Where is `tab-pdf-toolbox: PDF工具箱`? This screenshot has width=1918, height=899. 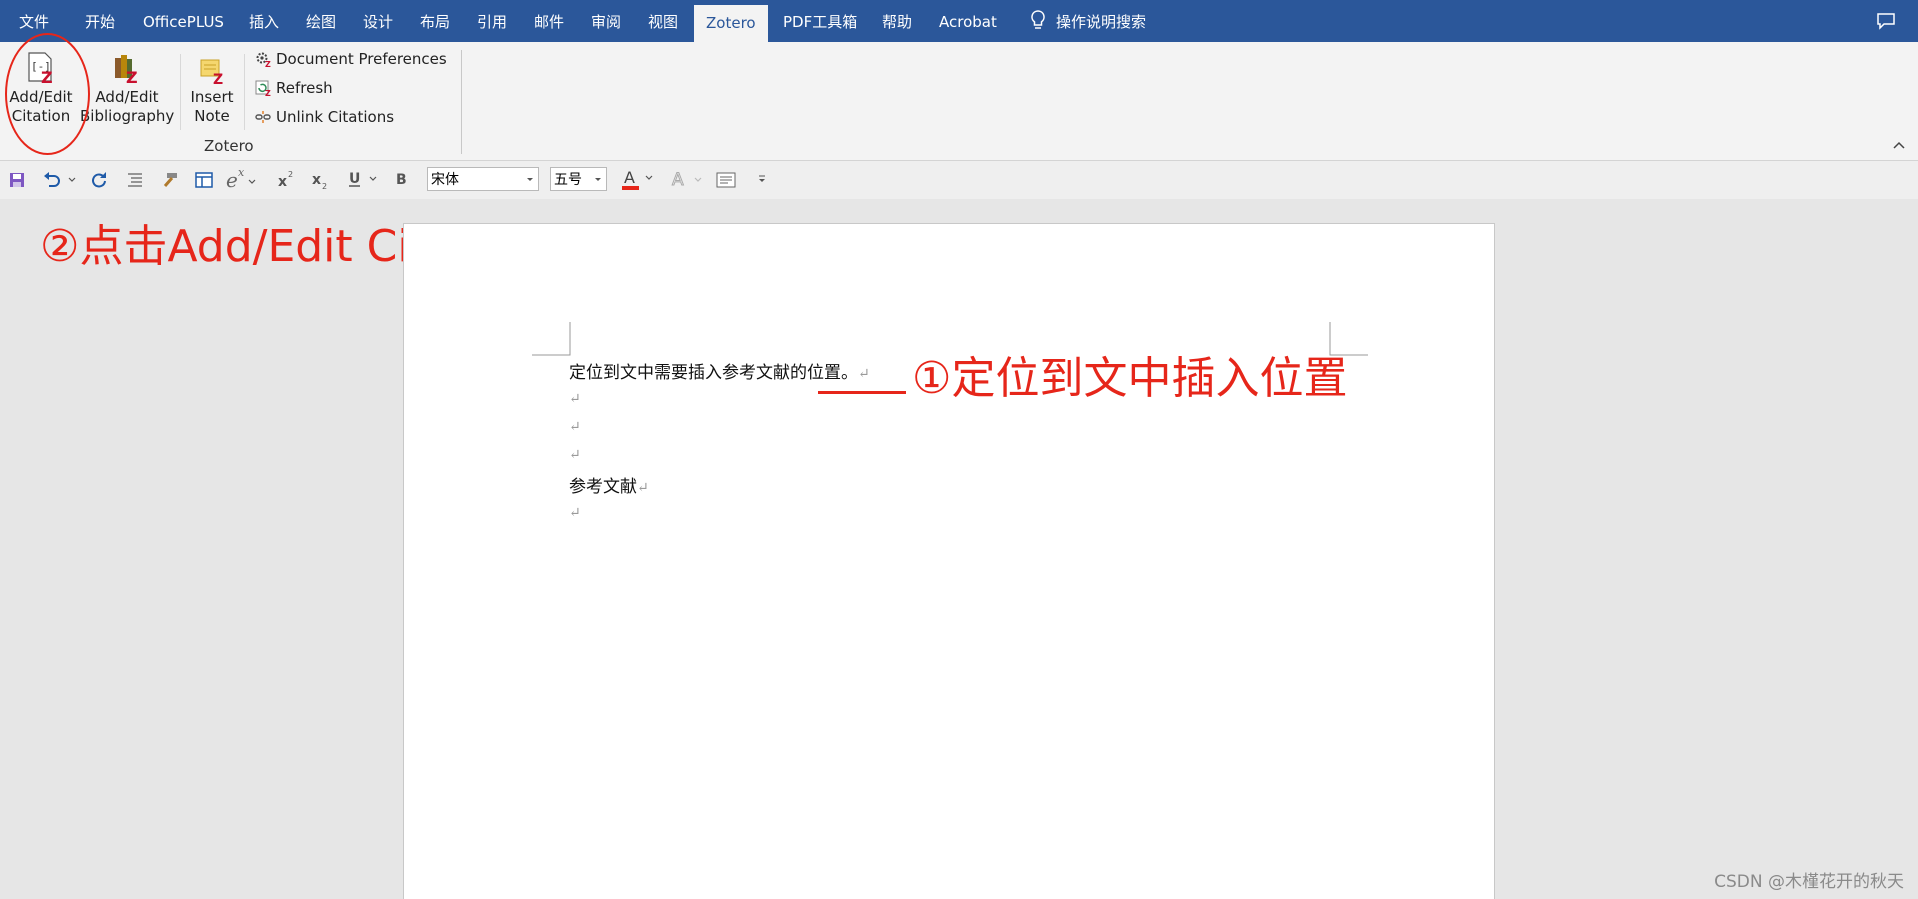
tab-pdf-toolbox: PDF工具箱 is located at coordinates (820, 21).